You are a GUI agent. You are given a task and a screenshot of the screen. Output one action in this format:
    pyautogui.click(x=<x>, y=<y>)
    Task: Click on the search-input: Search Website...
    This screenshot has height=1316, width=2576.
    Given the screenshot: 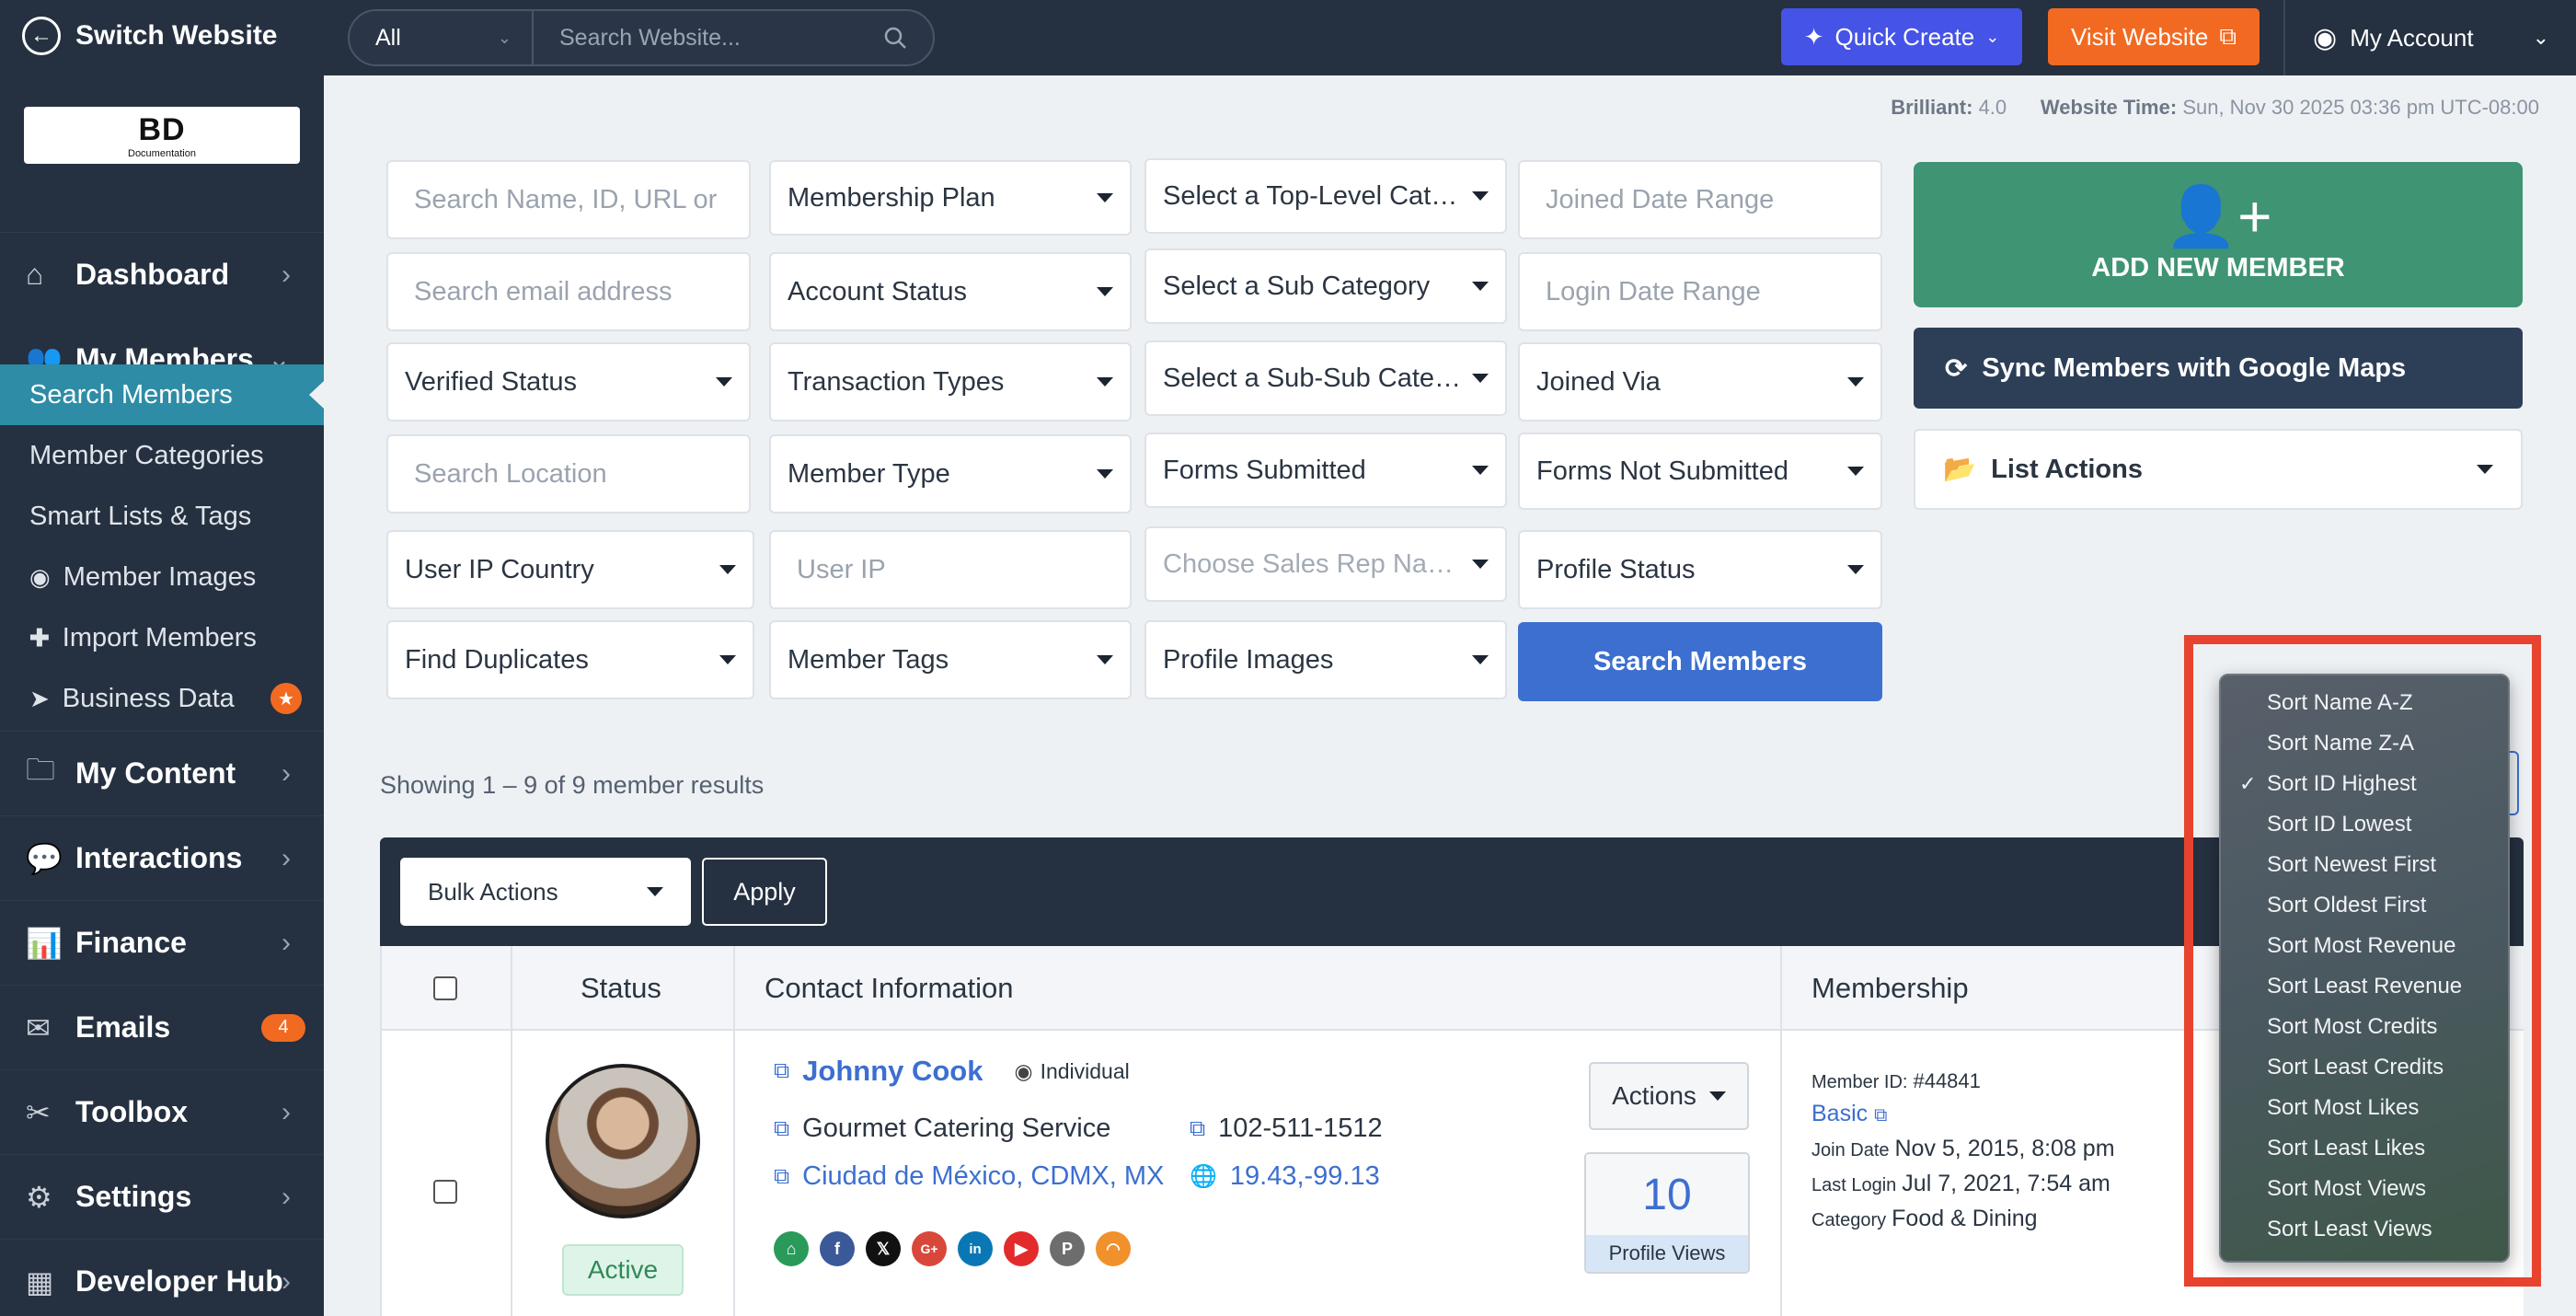 What is the action you would take?
    pyautogui.click(x=733, y=37)
    